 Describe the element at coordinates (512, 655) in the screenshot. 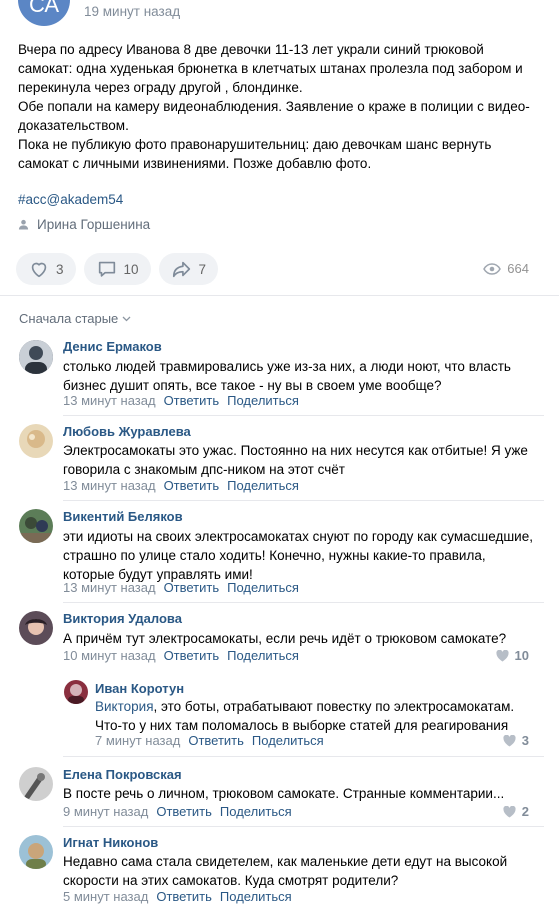

I see `comment-like-button: 10` at that location.